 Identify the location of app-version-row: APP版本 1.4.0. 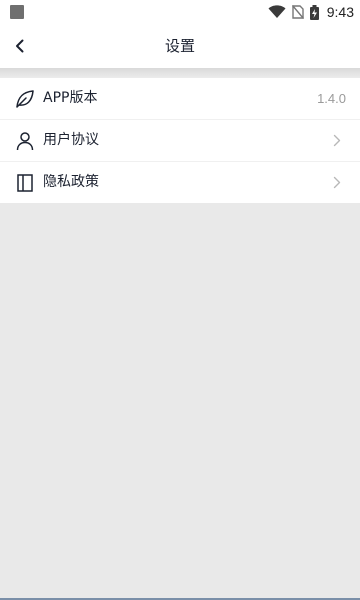
(180, 99).